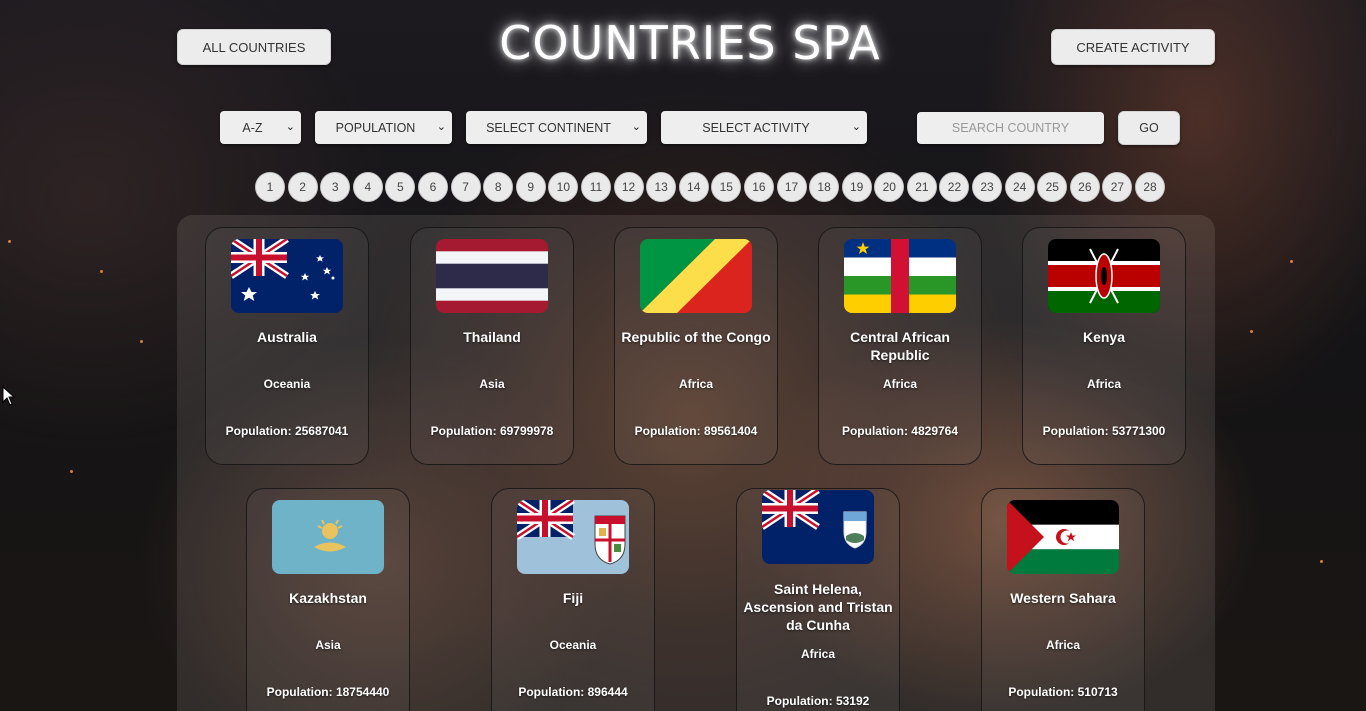  I want to click on page-button-13: 13, so click(661, 187).